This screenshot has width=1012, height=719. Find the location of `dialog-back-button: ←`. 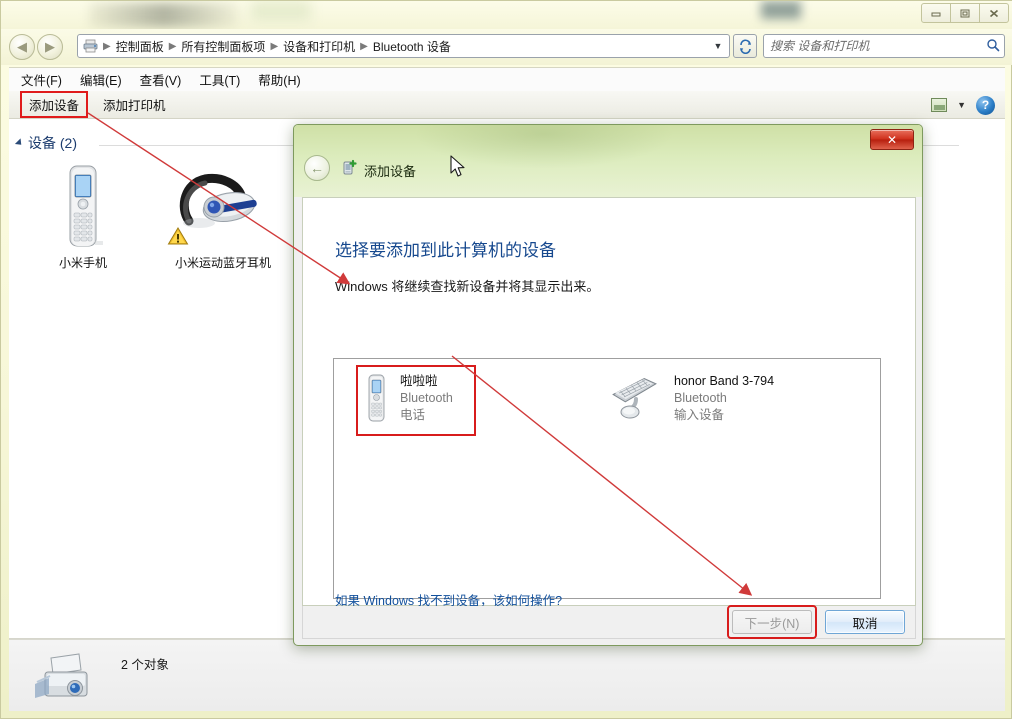

dialog-back-button: ← is located at coordinates (317, 168).